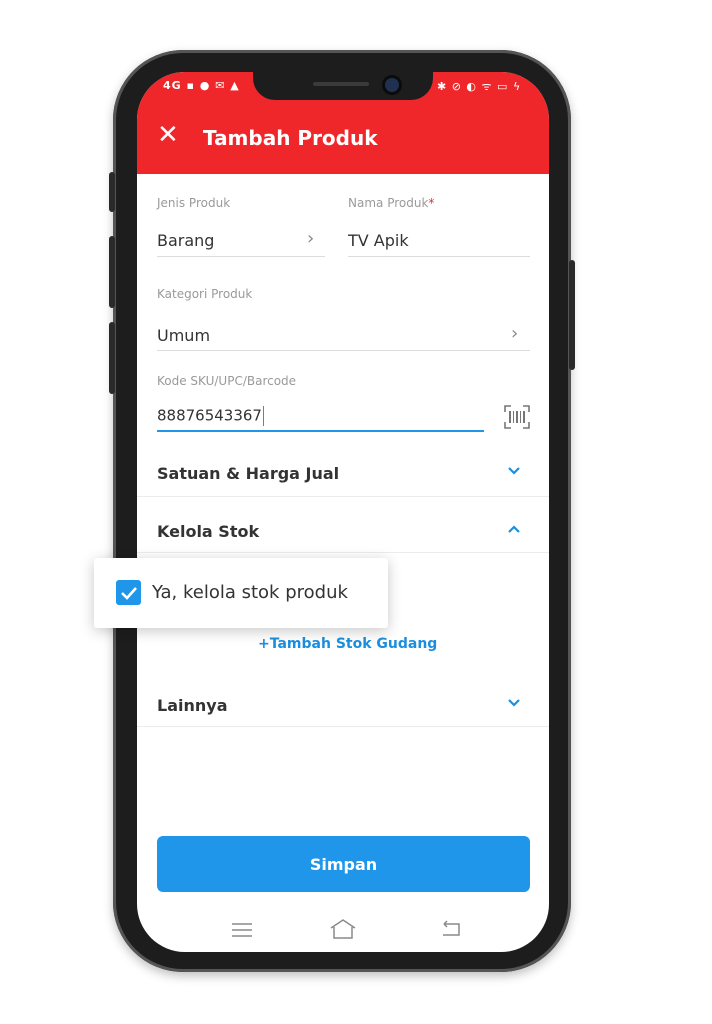 This screenshot has height=1024, width=712. I want to click on section-title: Kelola Stok, so click(208, 531).